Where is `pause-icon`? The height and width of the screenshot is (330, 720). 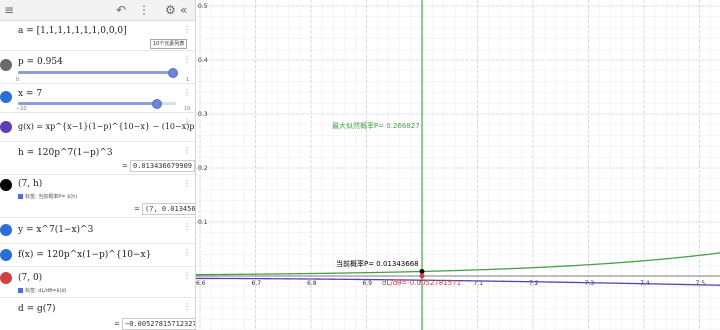
pause-icon is located at coordinates (6, 65).